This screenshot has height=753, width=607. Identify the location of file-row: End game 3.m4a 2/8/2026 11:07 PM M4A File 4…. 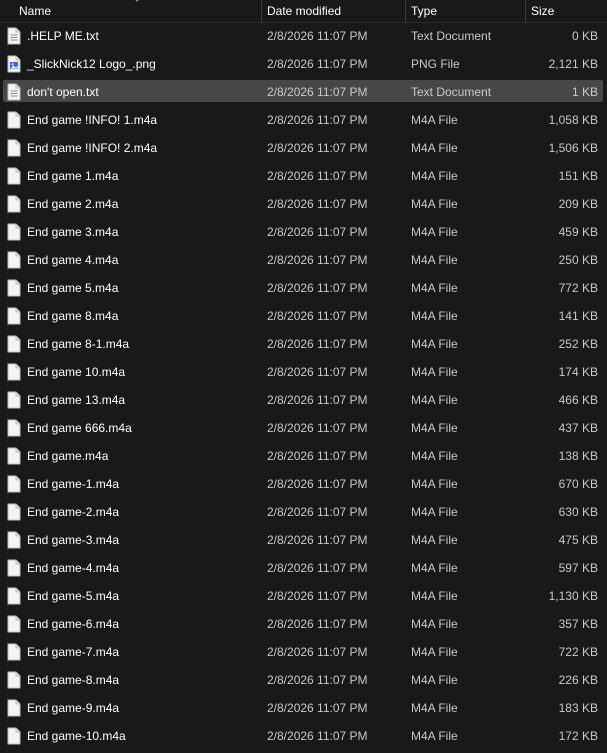
(303, 232).